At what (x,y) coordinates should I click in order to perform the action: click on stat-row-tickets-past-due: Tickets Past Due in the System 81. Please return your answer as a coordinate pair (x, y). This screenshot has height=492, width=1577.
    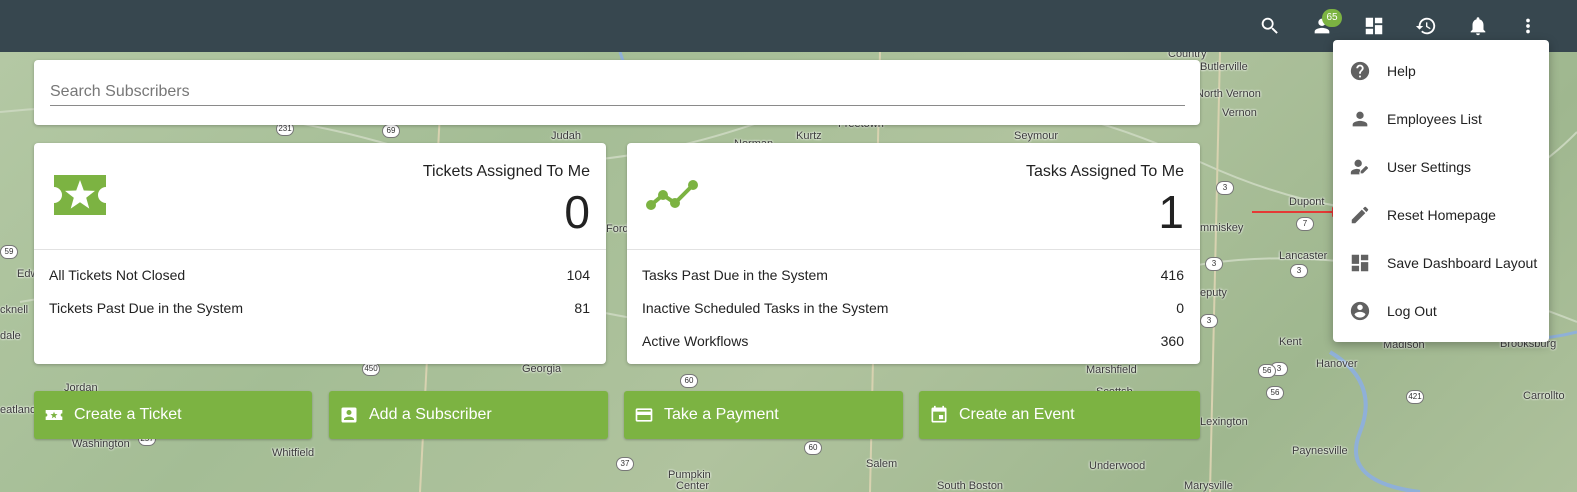
    Looking at the image, I should click on (319, 308).